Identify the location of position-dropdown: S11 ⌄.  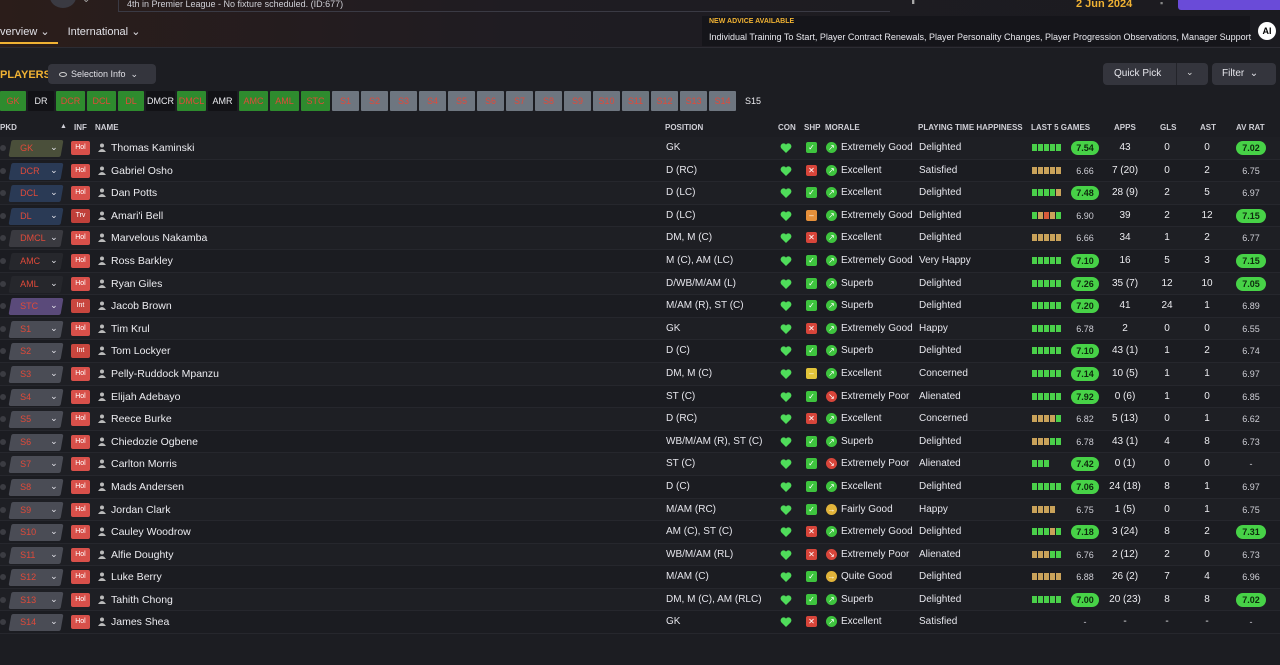
(36, 555).